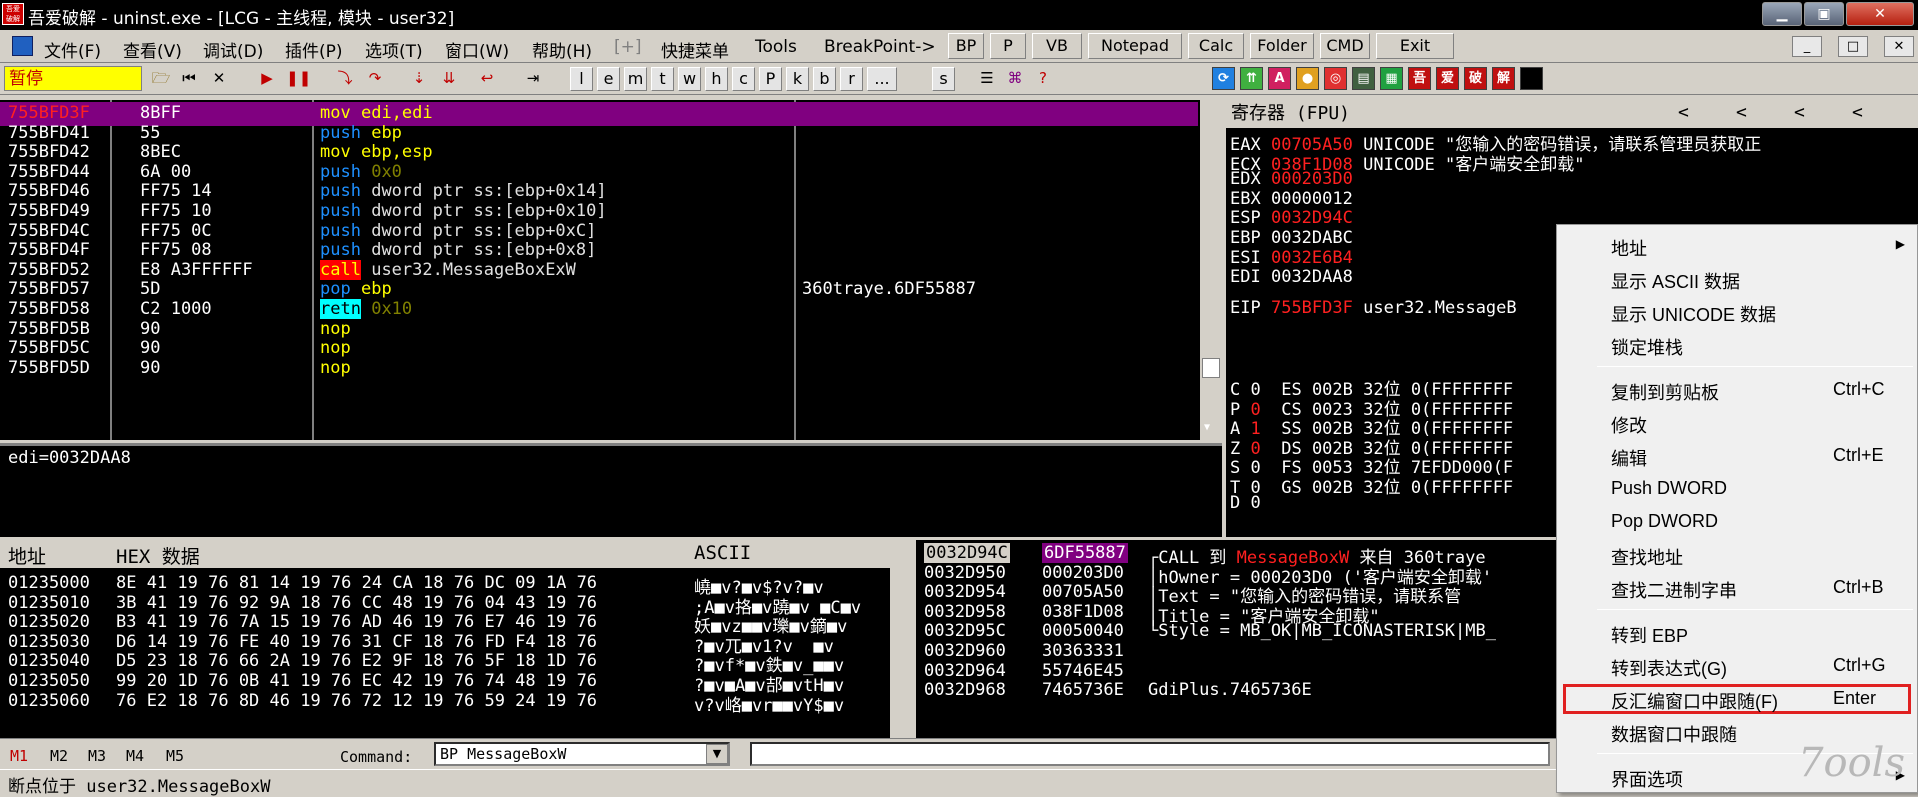  I want to click on grid-plugin-icon: ▦, so click(1391, 78).